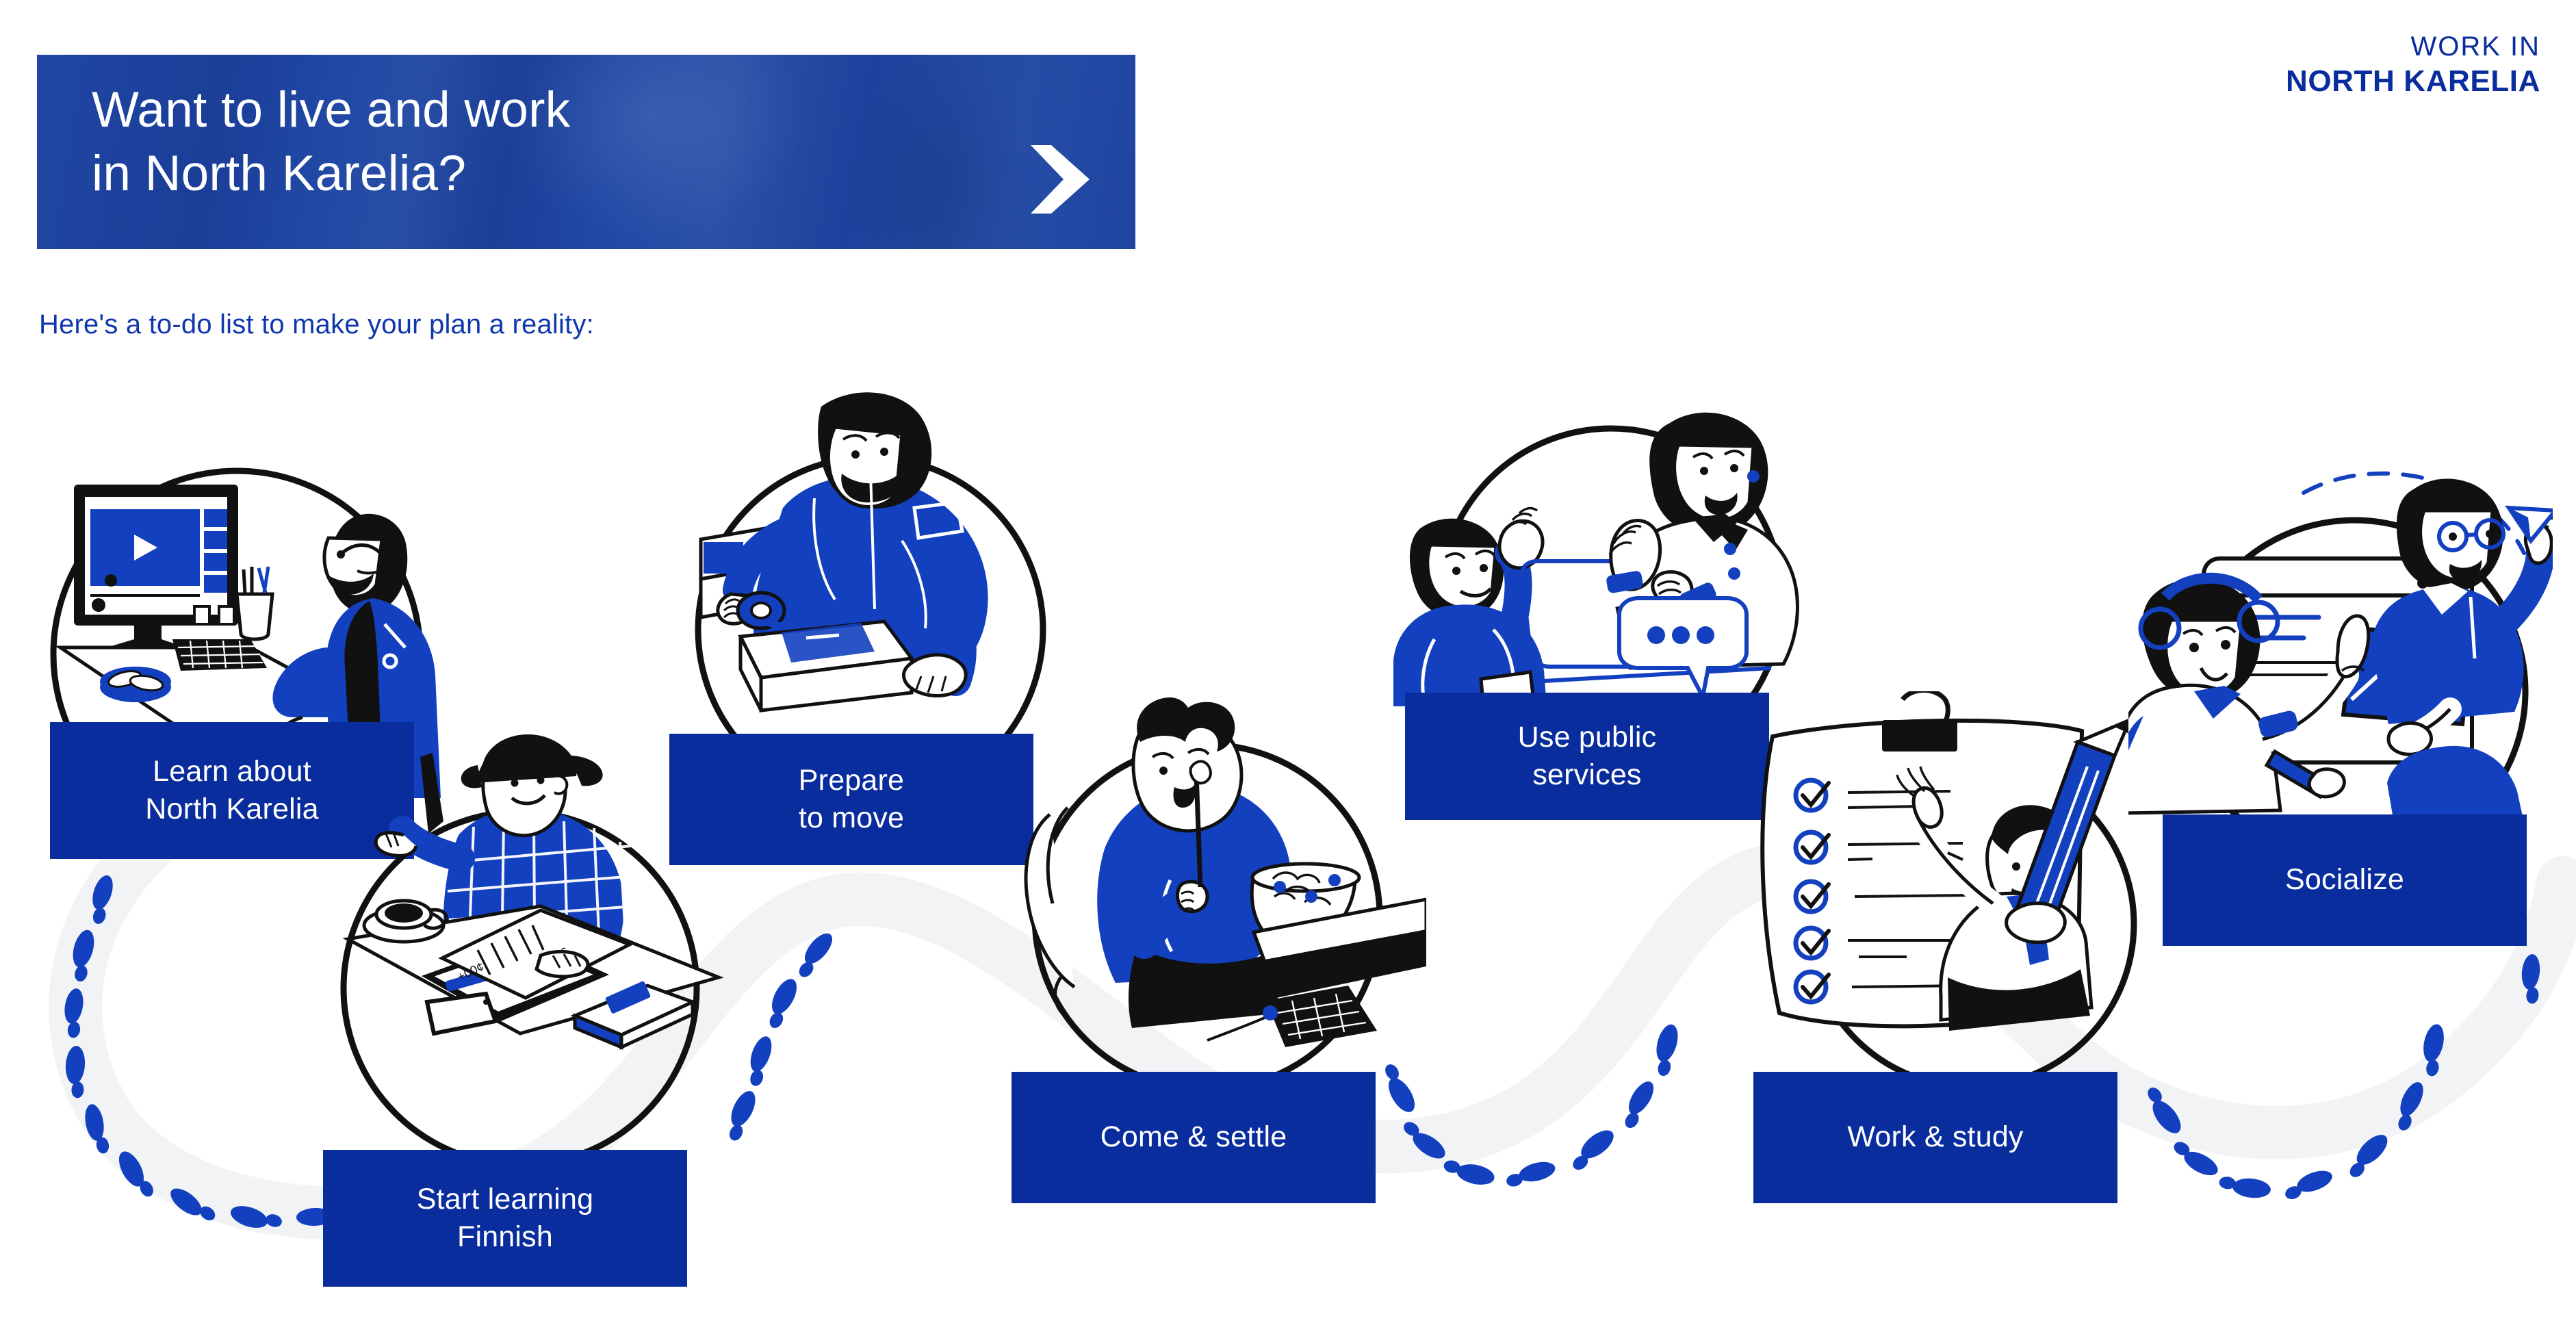  What do you see at coordinates (331, 142) in the screenshot?
I see `page-title: Want to live and work in North Karelia?` at bounding box center [331, 142].